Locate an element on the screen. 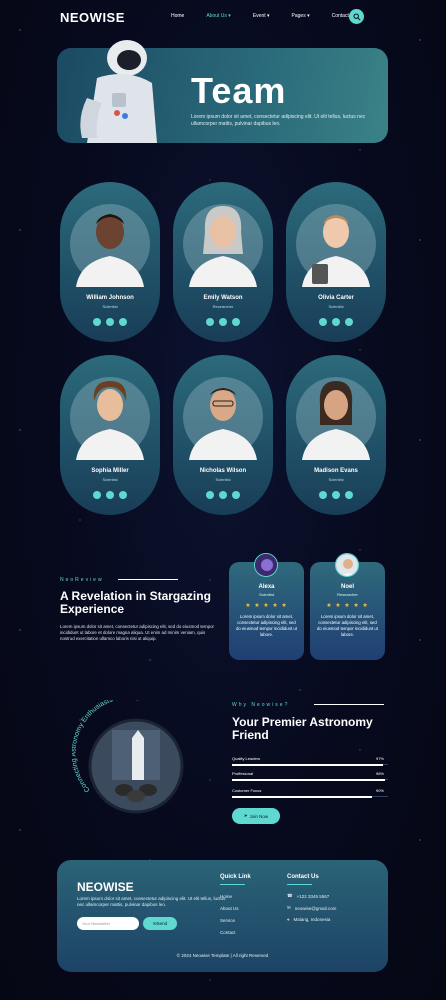 The width and height of the screenshot is (446, 1000). phone-icon: ☎ is located at coordinates (290, 895).